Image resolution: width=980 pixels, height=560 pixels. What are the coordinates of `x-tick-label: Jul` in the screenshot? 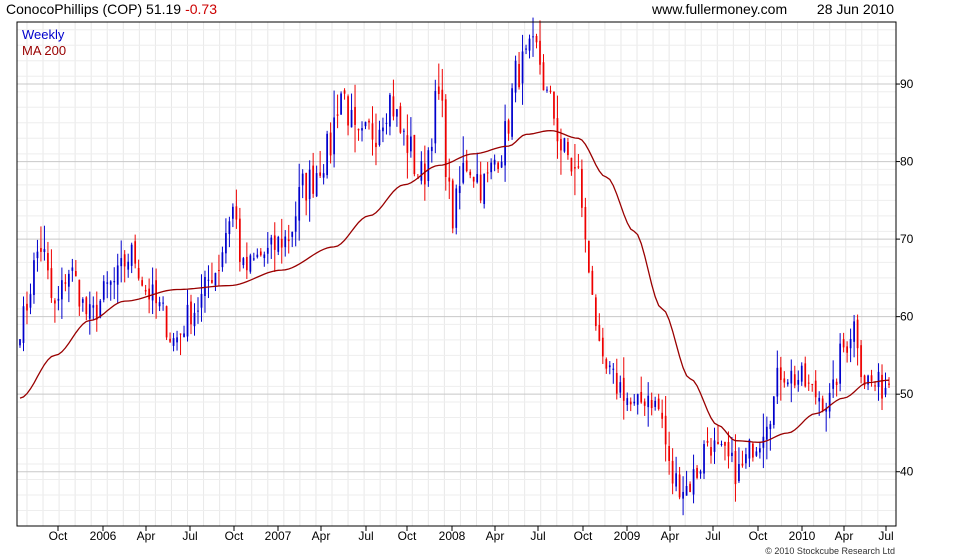 It's located at (712, 536).